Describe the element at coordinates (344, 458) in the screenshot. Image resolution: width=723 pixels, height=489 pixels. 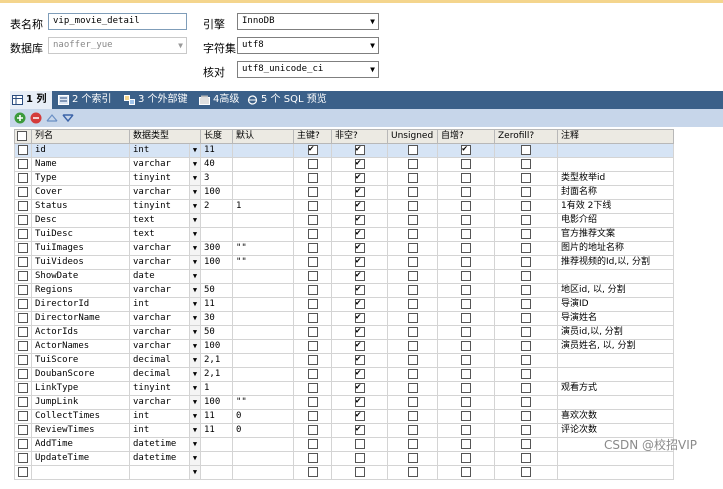
I see `table-row: UpdateTime datetime ▼` at that location.